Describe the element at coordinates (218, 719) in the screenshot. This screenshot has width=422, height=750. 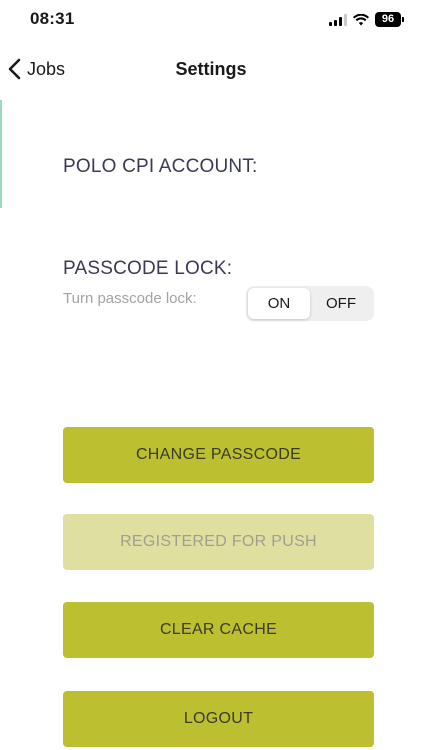
I see `logout-button: LOGOUT` at that location.